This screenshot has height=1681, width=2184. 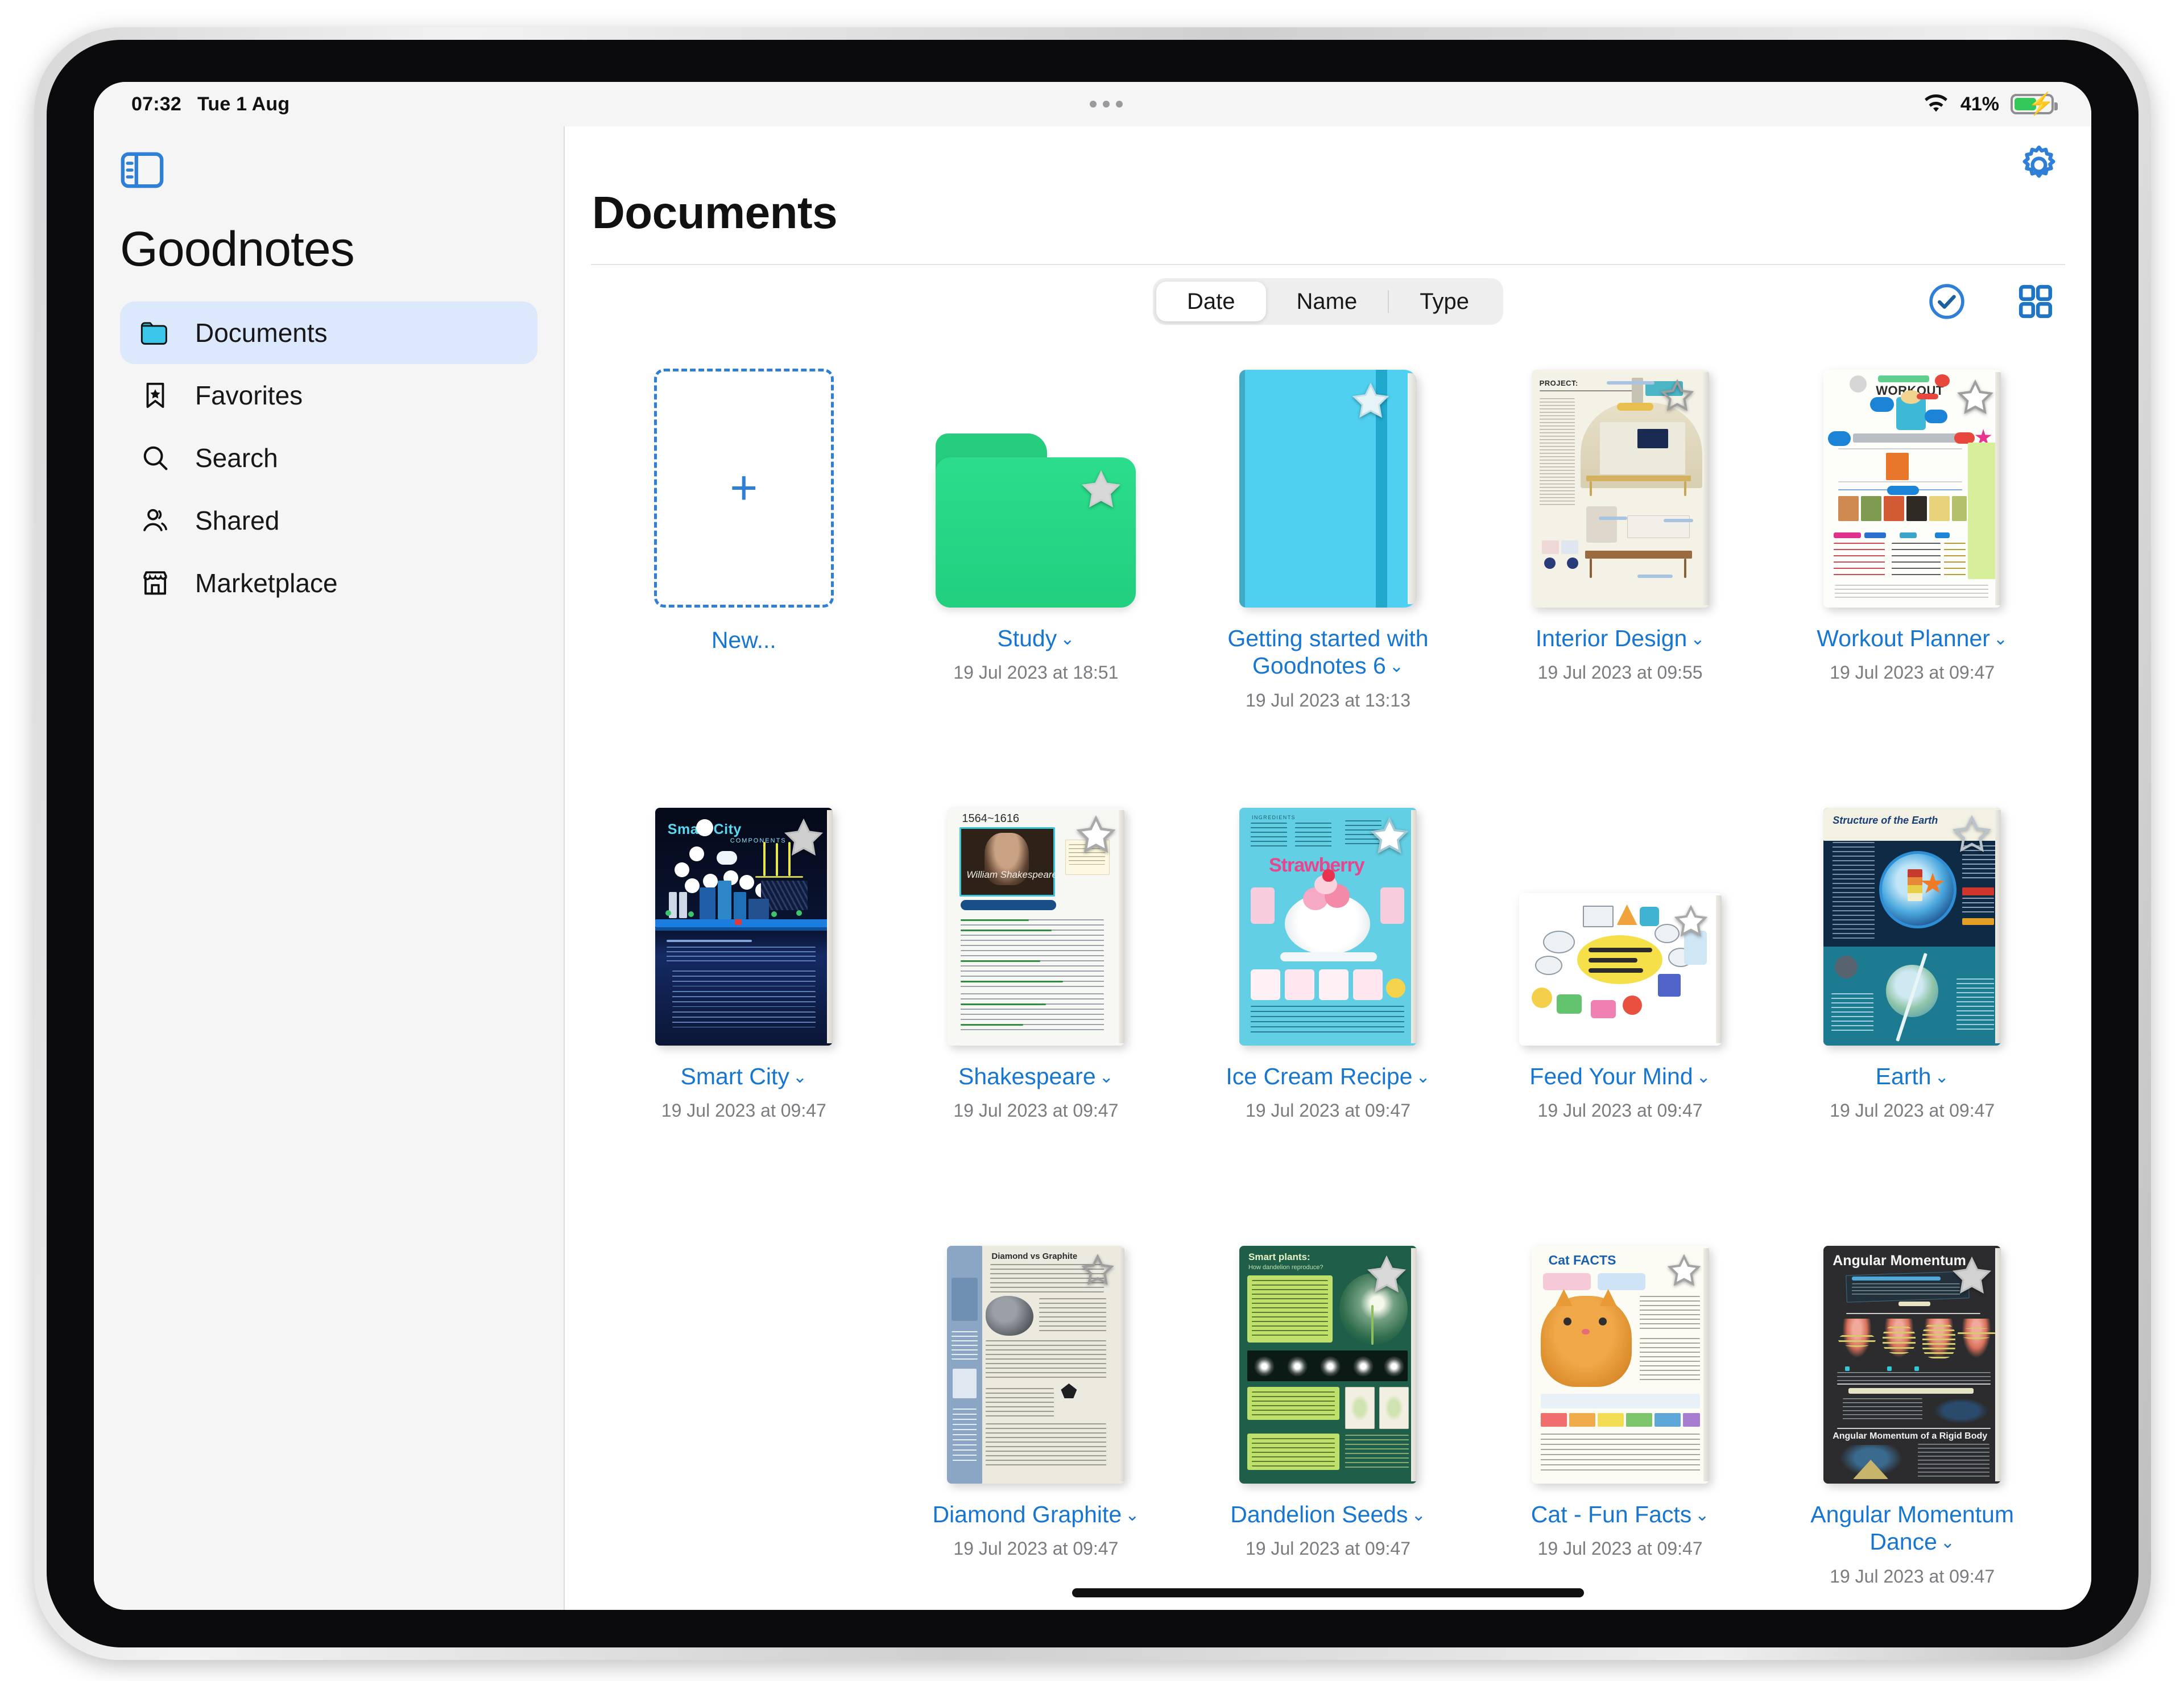 I want to click on empty-cell, so click(x=744, y=1416).